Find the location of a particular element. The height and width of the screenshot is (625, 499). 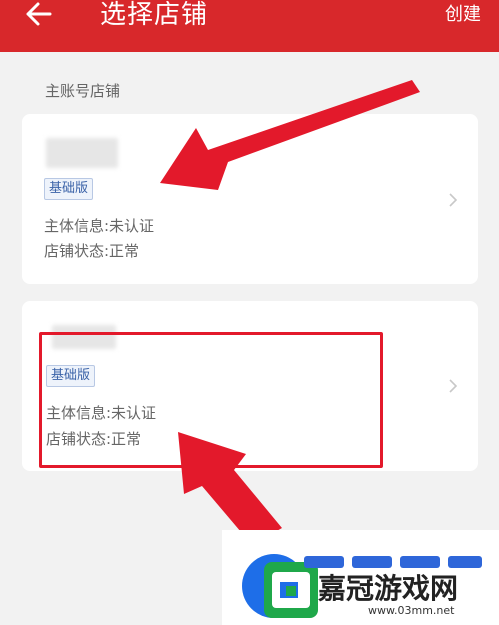

app-header: 选择店铺 创建 is located at coordinates (249, 26).